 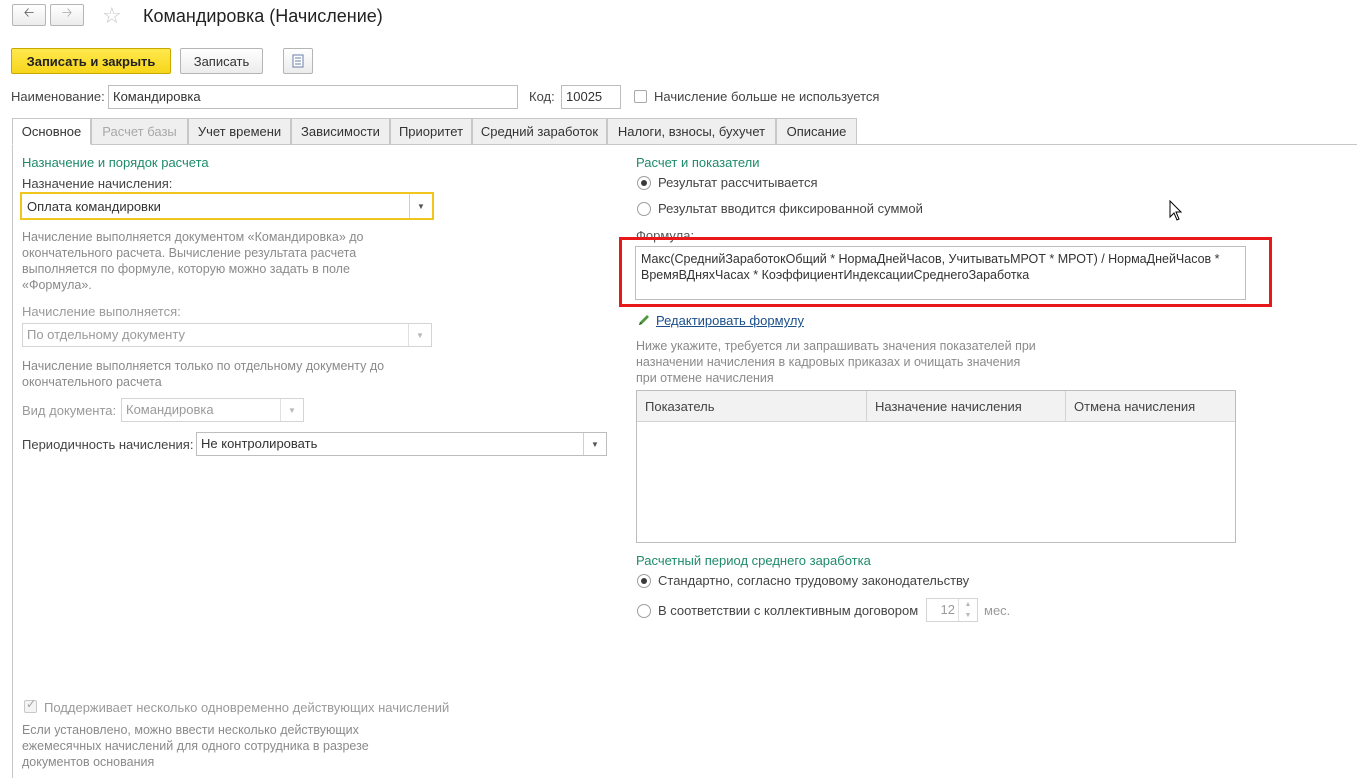 I want to click on doc-type-label: Вид документа:, so click(x=69, y=410).